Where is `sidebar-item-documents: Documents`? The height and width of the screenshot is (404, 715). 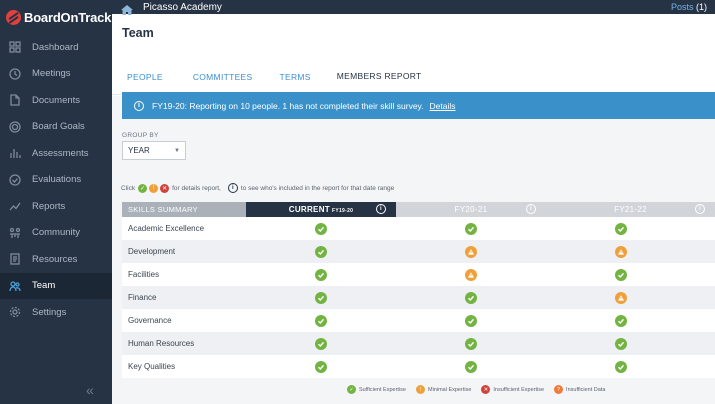 sidebar-item-documents: Documents is located at coordinates (56, 100).